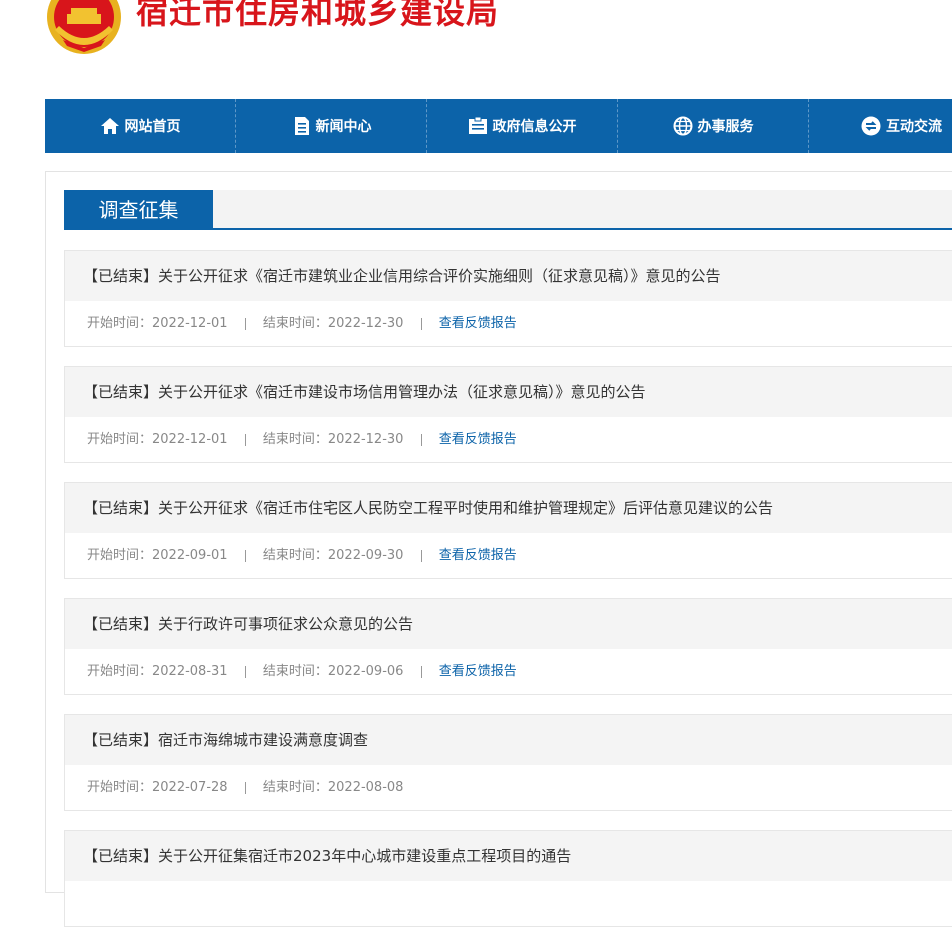  What do you see at coordinates (508, 624) in the screenshot?
I see `item-title-link: 【已结束】关于行政许可事项征求公众意见的公告` at bounding box center [508, 624].